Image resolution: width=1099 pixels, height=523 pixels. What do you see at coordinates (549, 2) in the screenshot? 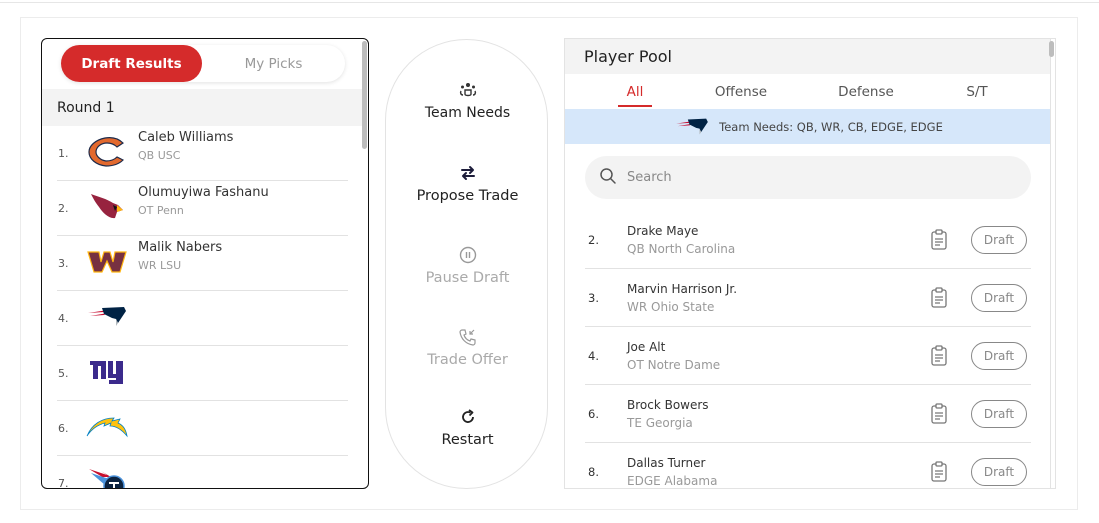
I see `top-divider` at bounding box center [549, 2].